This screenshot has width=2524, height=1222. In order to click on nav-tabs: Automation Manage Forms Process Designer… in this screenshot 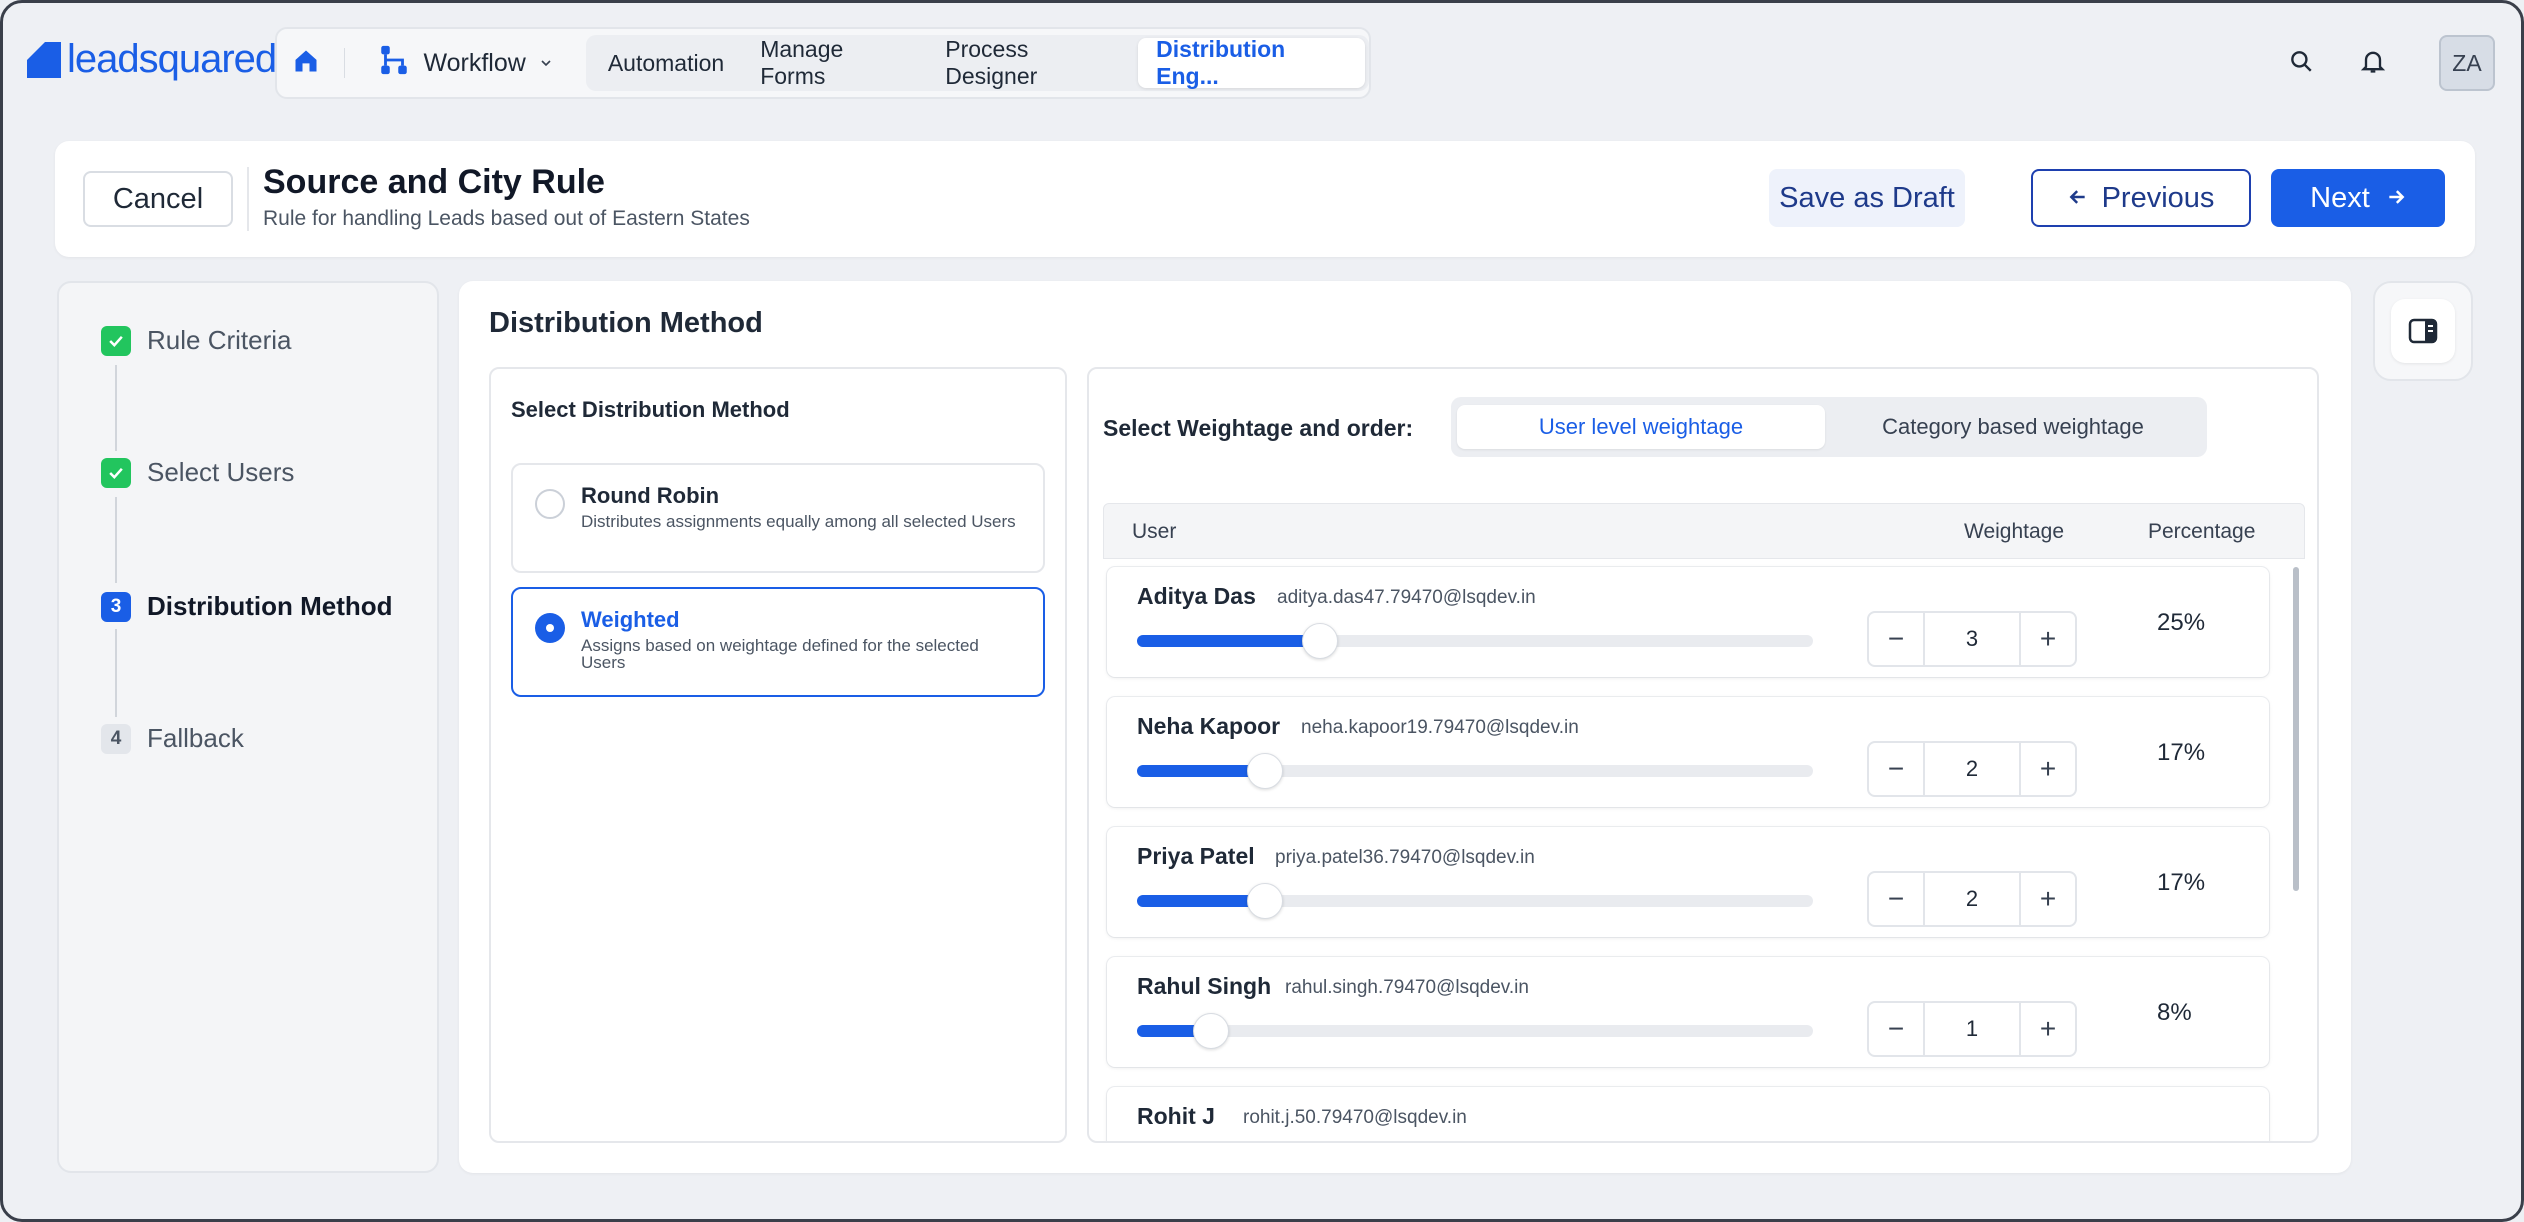, I will do `click(977, 63)`.